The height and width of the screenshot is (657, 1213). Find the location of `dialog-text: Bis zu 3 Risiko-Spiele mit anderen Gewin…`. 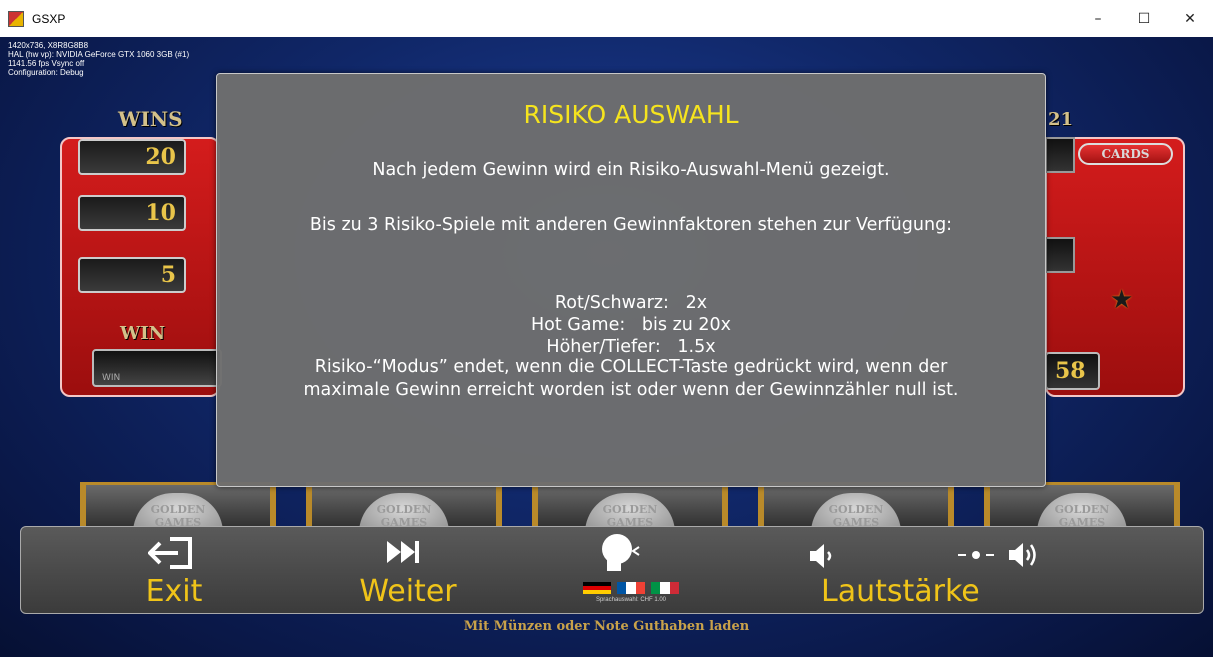

dialog-text: Bis zu 3 Risiko-Spiele mit anderen Gewin… is located at coordinates (631, 225).